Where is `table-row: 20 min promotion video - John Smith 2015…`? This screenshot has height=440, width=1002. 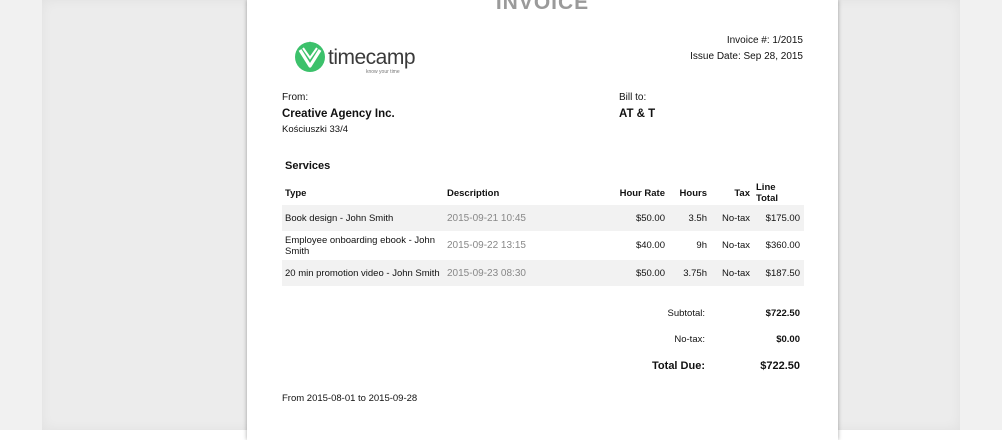 table-row: 20 min promotion video - John Smith 2015… is located at coordinates (543, 273).